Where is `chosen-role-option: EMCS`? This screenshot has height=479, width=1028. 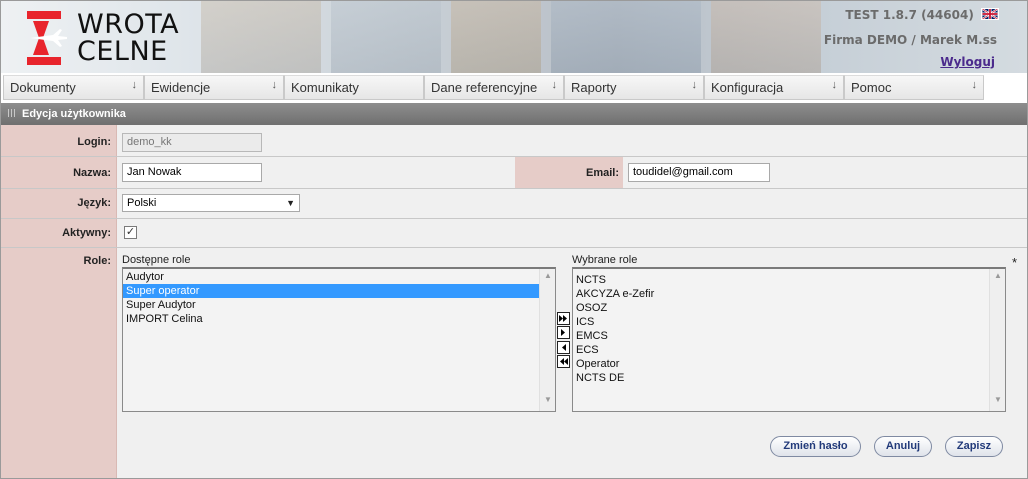 chosen-role-option: EMCS is located at coordinates (781, 336).